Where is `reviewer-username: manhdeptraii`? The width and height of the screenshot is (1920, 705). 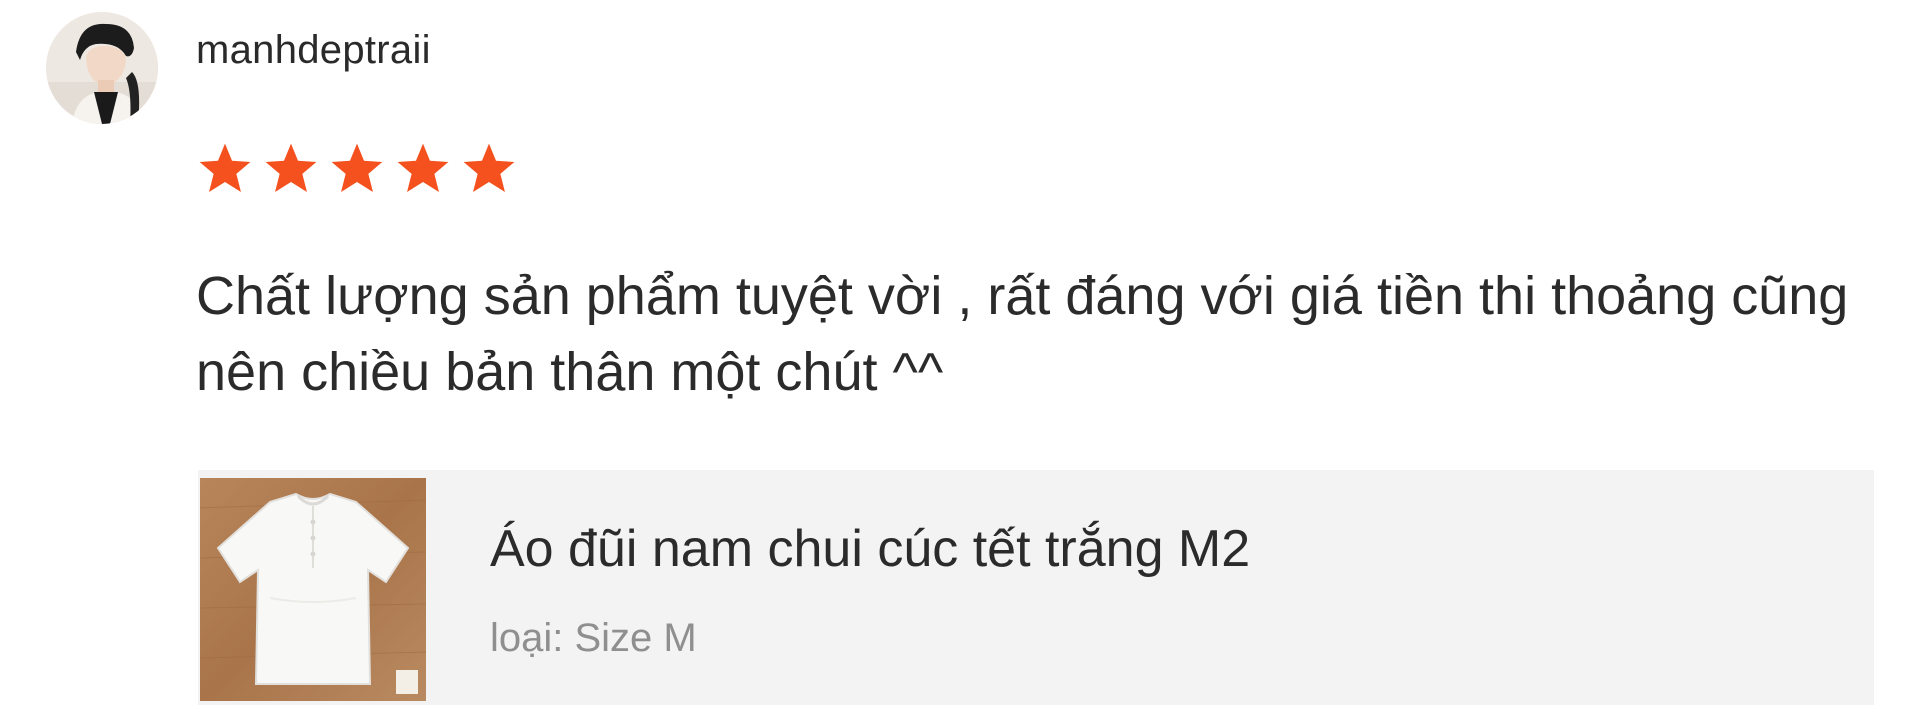
reviewer-username: manhdeptraii is located at coordinates (313, 50).